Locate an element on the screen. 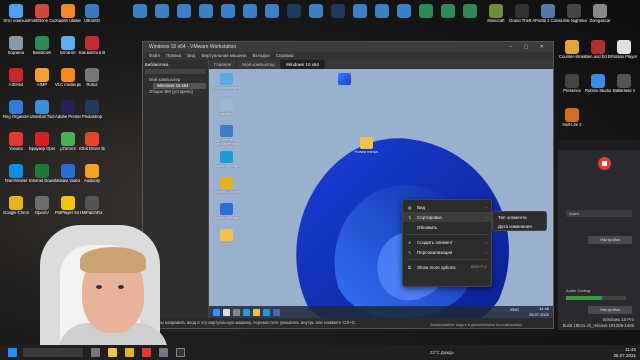 The image size is (640, 360). context-menu-item: ✎ Персонализация › is located at coordinates (447, 252).